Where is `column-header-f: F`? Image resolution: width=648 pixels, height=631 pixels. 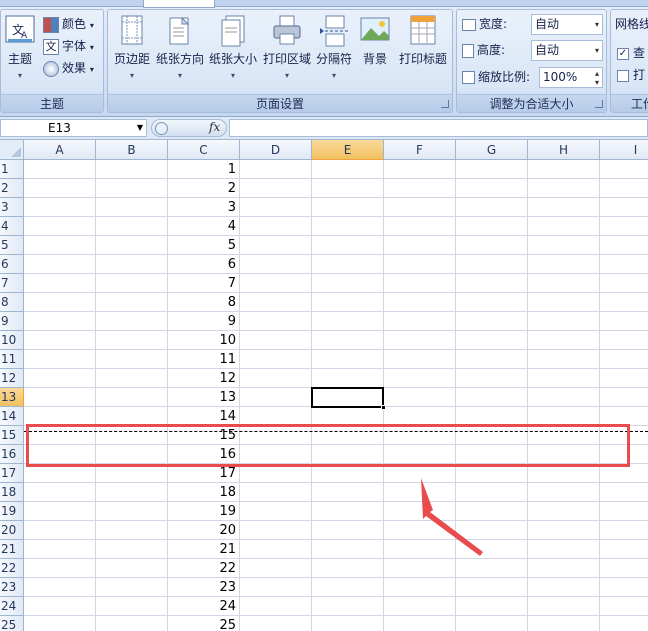 column-header-f: F is located at coordinates (420, 150).